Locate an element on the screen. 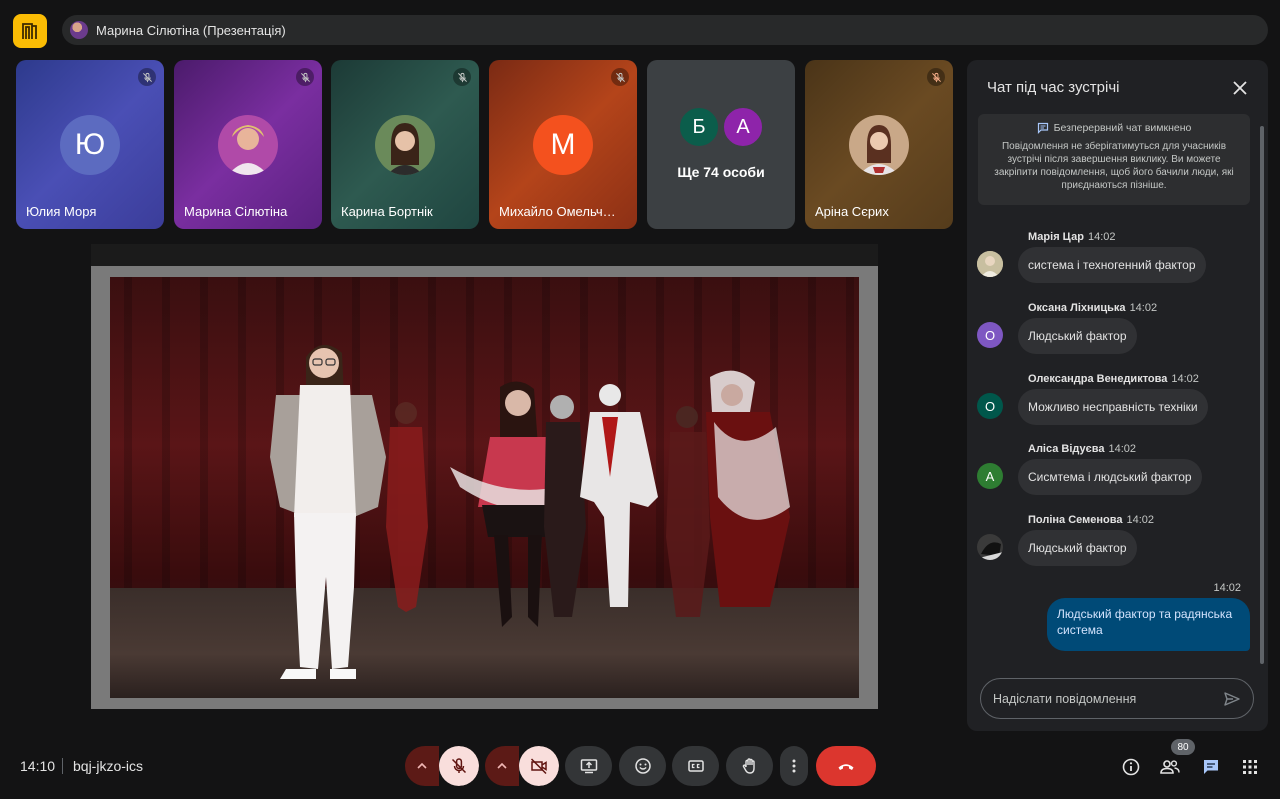 Image resolution: width=1280 pixels, height=799 pixels. chat-scrollbar is located at coordinates (1262, 395).